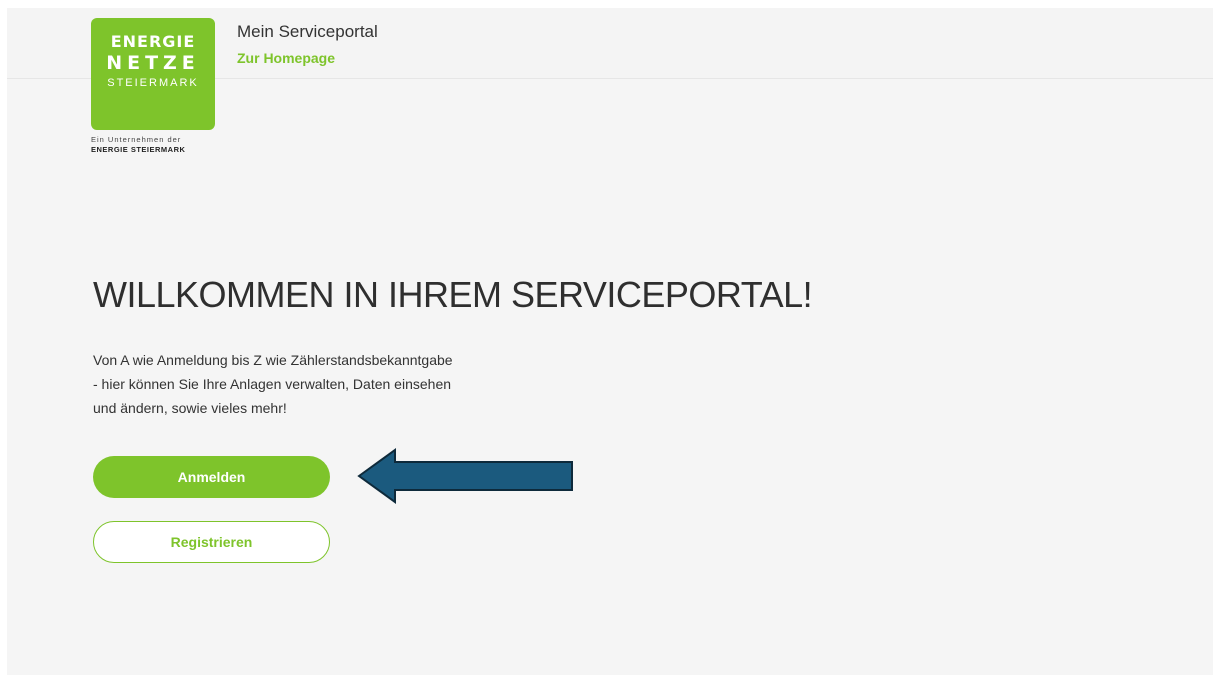 Image resolution: width=1213 pixels, height=675 pixels. What do you see at coordinates (138, 149) in the screenshot?
I see `logo-parent-company: ENERGIE STEIERMARK` at bounding box center [138, 149].